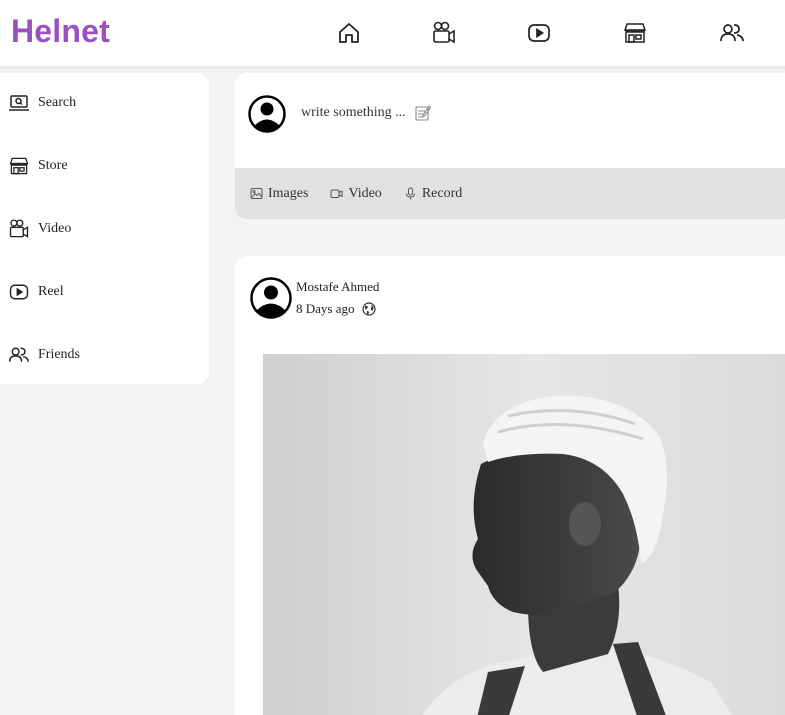 Image resolution: width=785 pixels, height=715 pixels. What do you see at coordinates (325, 308) in the screenshot?
I see `post-timestamp: 8 Days ago` at bounding box center [325, 308].